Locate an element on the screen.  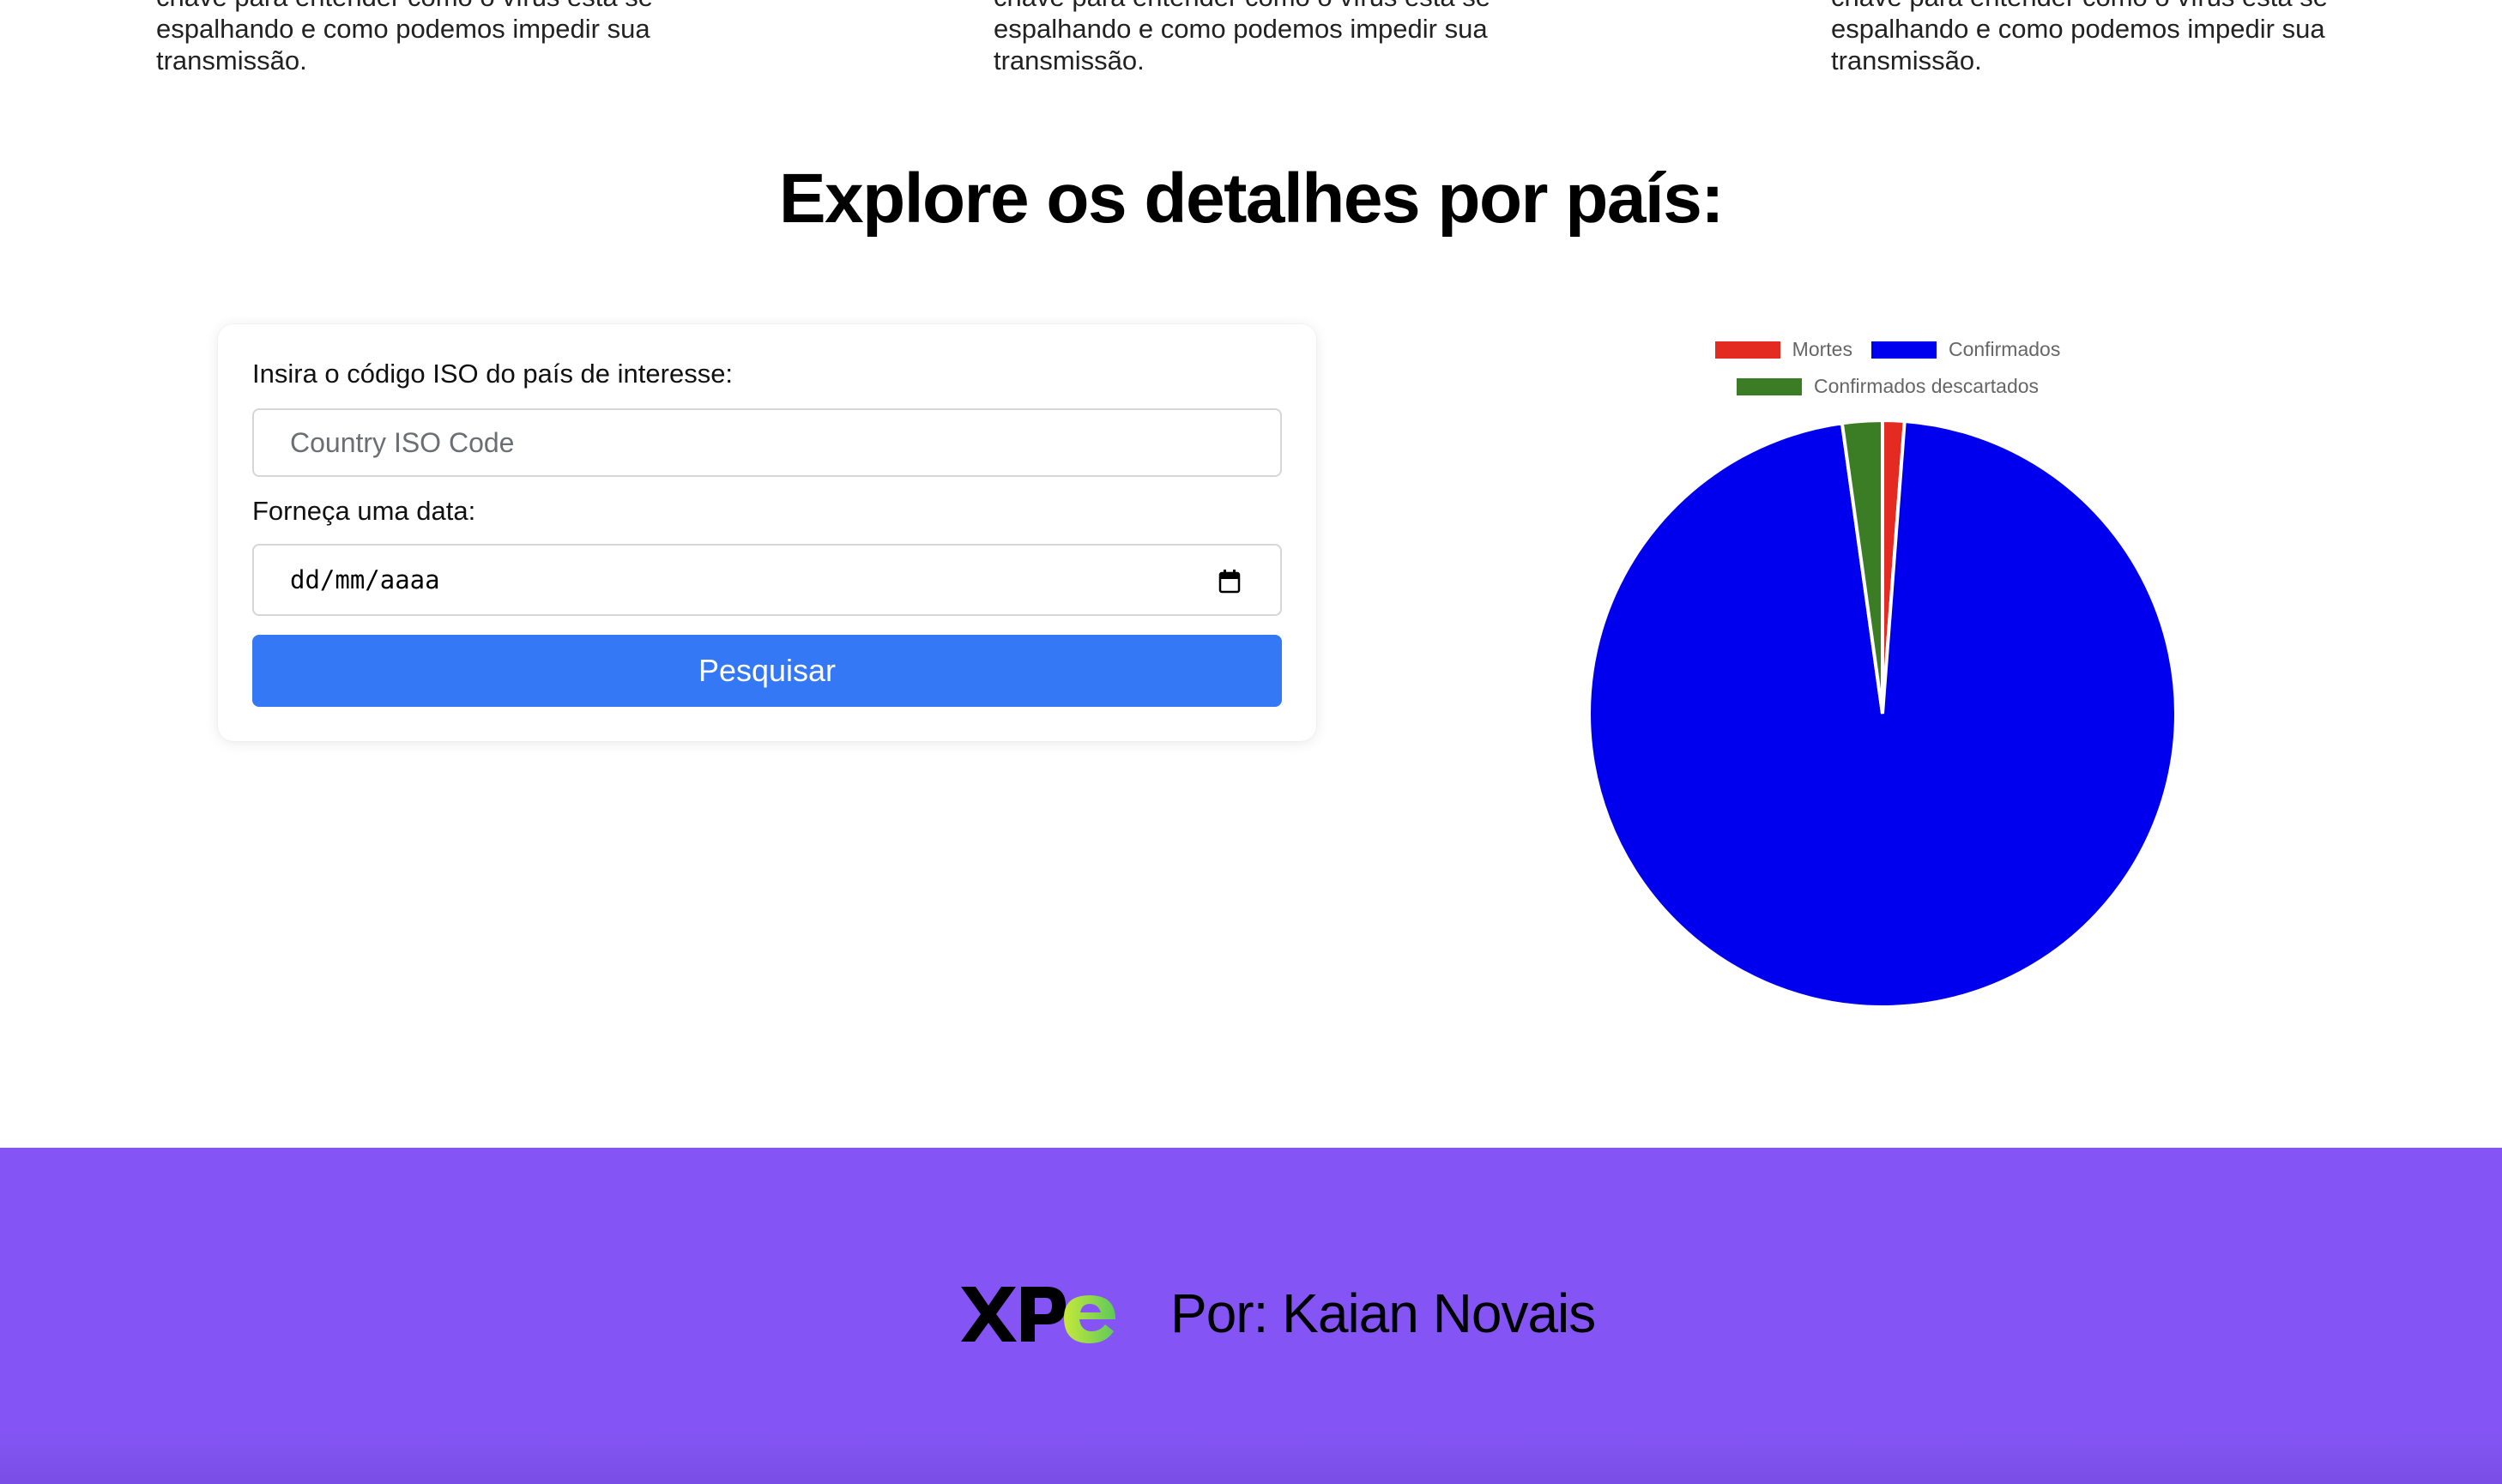
xpe-logo is located at coordinates (1038, 1315).